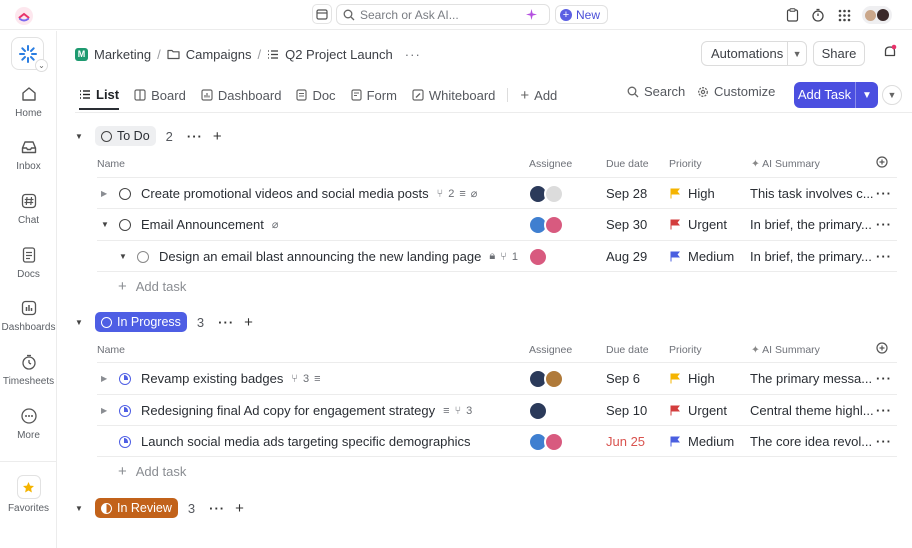 The image size is (912, 548). I want to click on breadcrumb-folder: Campaigns, so click(219, 54).